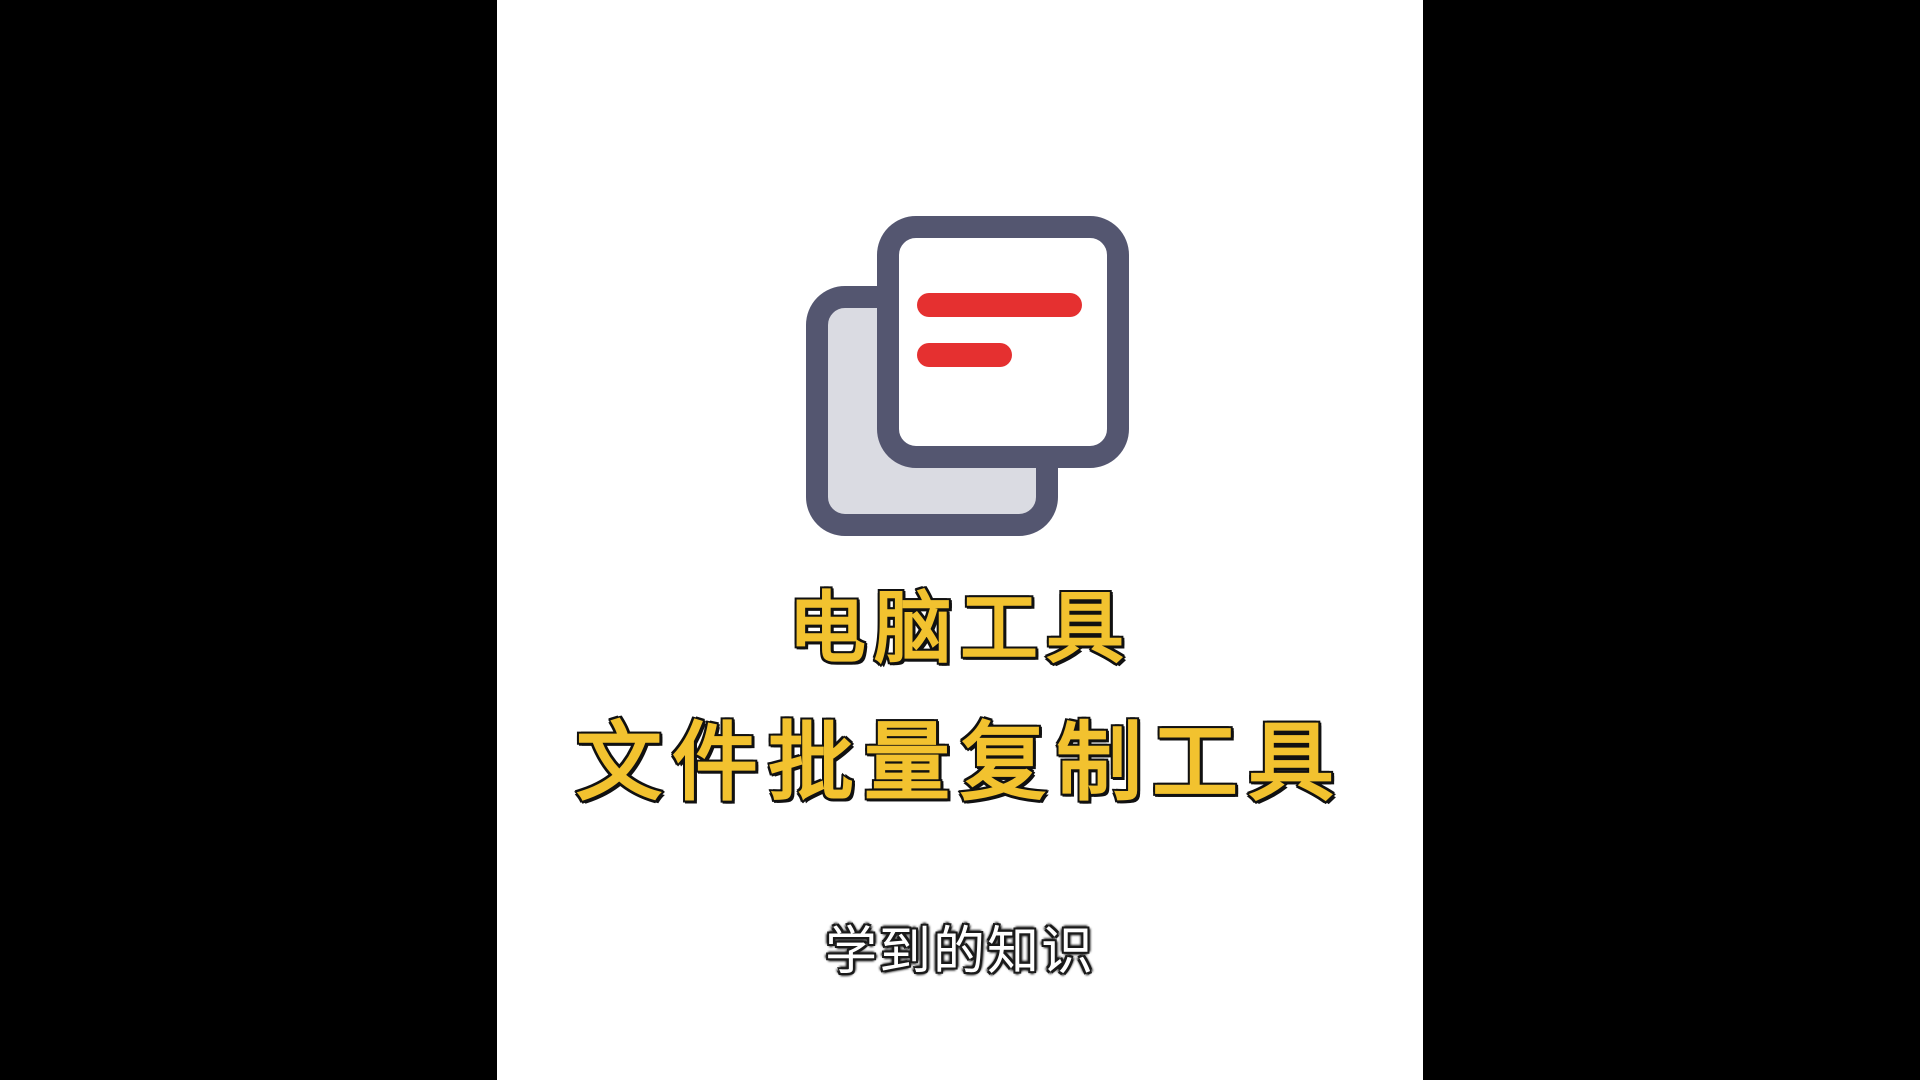 The image size is (1920, 1080). What do you see at coordinates (1003, 342) in the screenshot?
I see `front-document-shape` at bounding box center [1003, 342].